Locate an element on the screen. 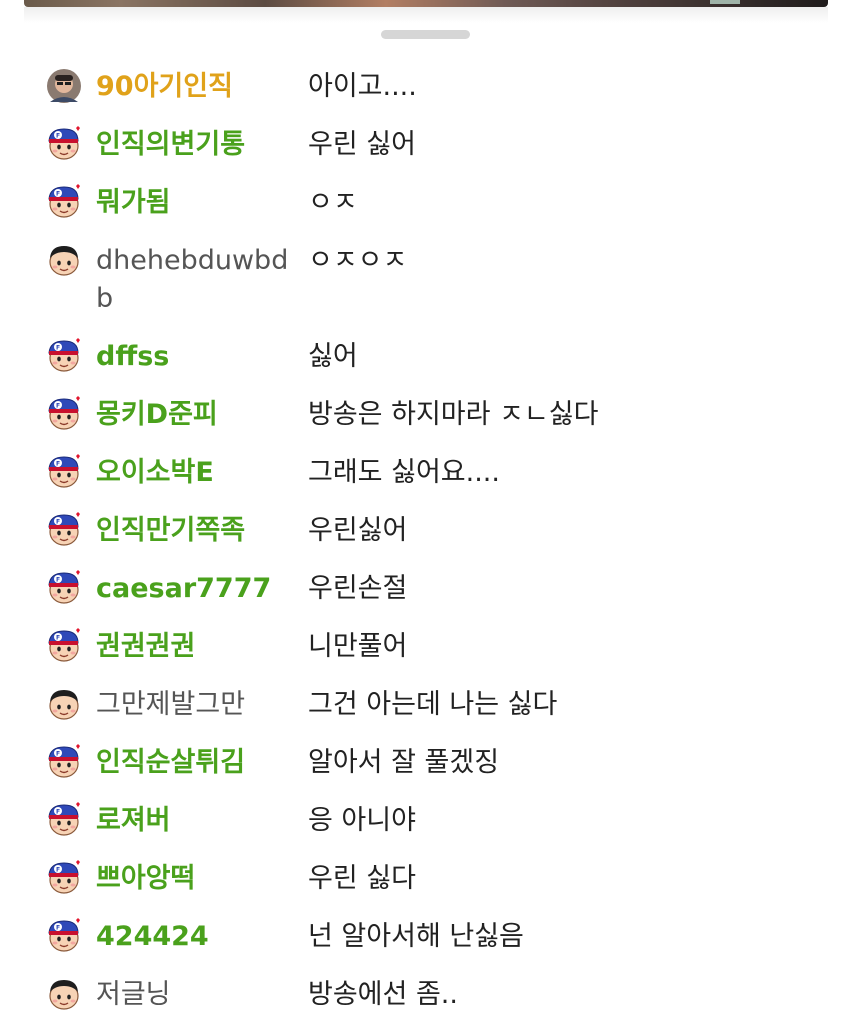 This screenshot has height=1022, width=850. drag-handle is located at coordinates (425, 34).